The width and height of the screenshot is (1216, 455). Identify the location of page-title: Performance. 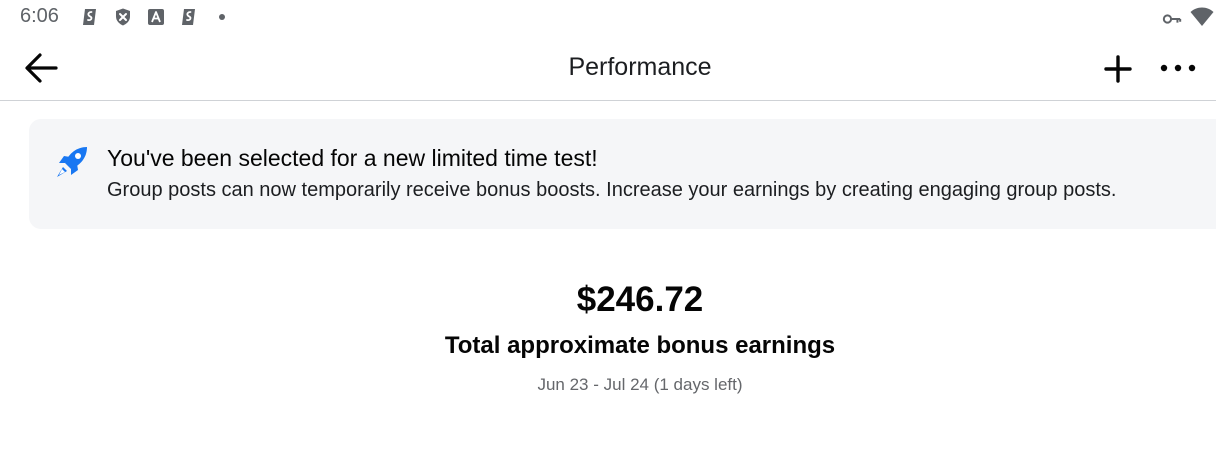
(640, 67).